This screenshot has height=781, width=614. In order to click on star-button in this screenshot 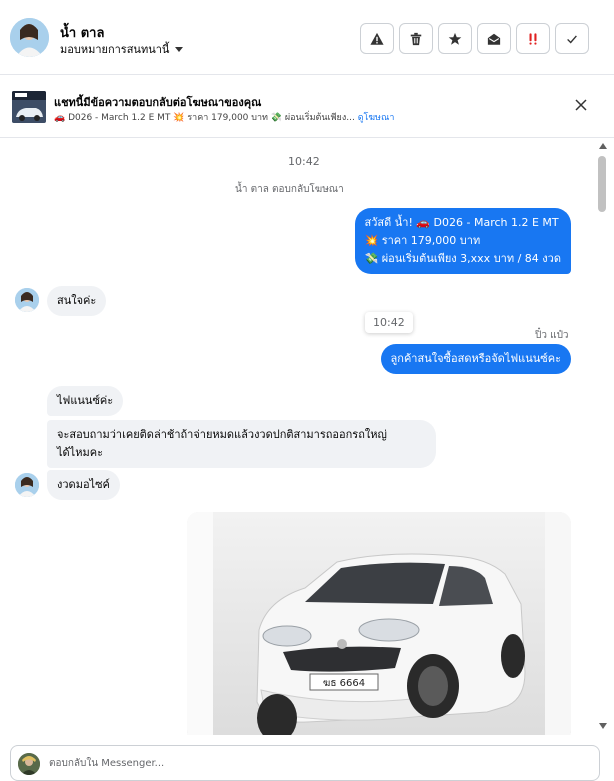, I will do `click(455, 38)`.